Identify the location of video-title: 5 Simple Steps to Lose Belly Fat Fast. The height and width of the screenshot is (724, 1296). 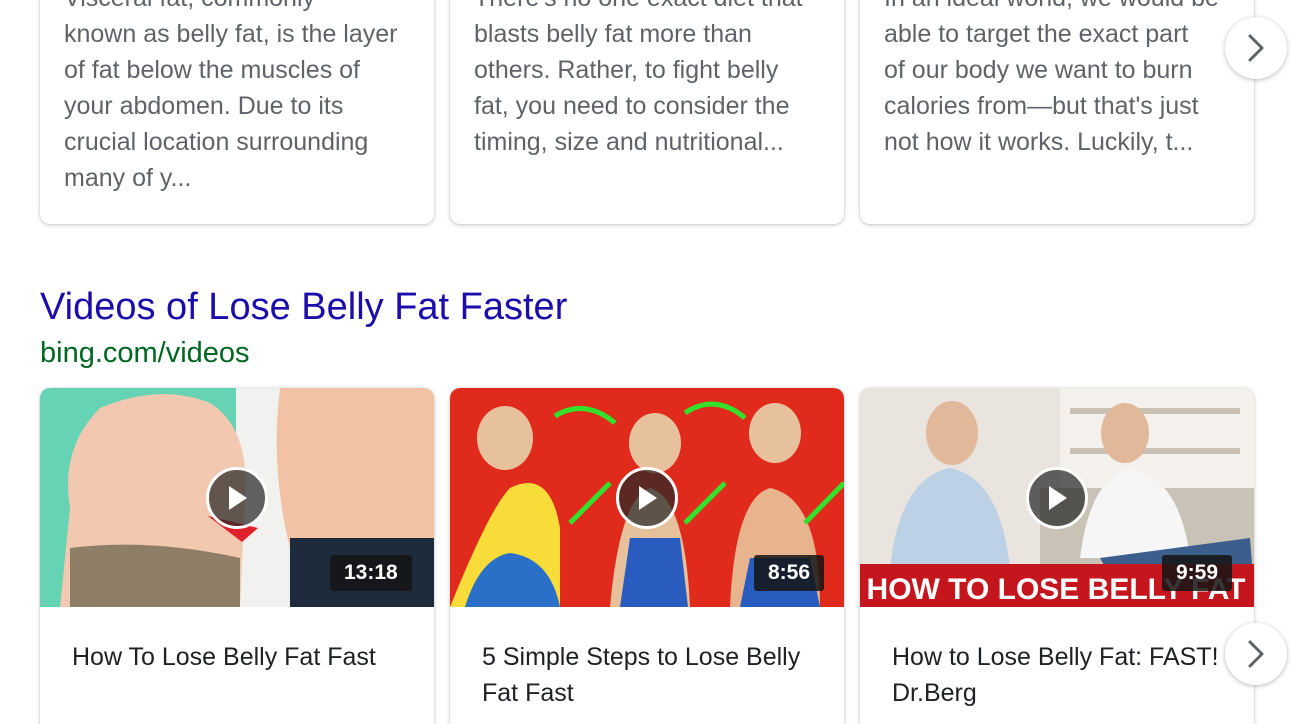
(653, 675).